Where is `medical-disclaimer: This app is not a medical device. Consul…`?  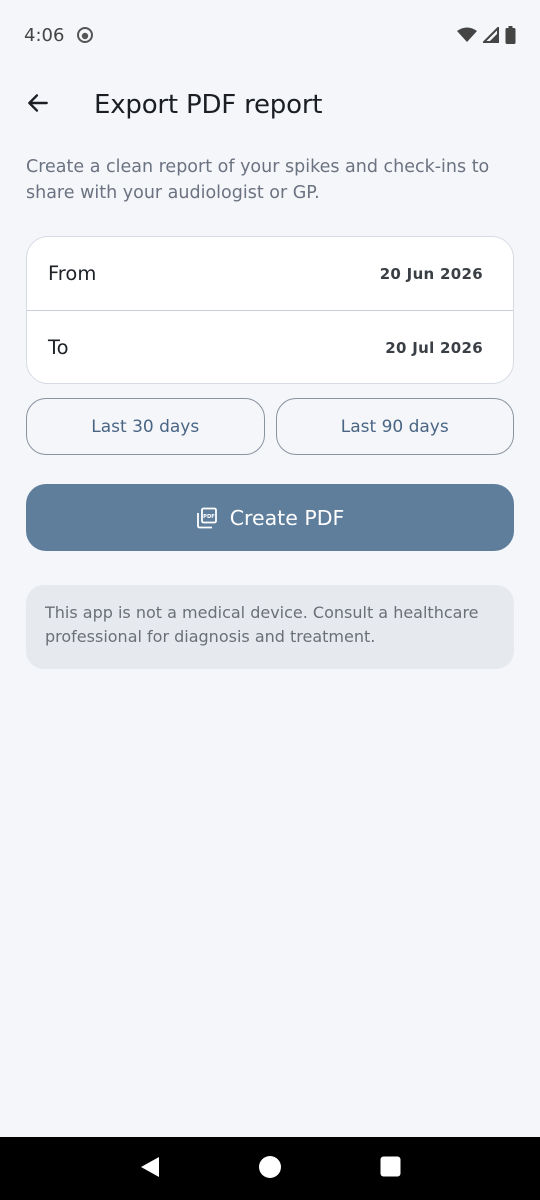
medical-disclaimer: This app is not a medical device. Consul… is located at coordinates (270, 627).